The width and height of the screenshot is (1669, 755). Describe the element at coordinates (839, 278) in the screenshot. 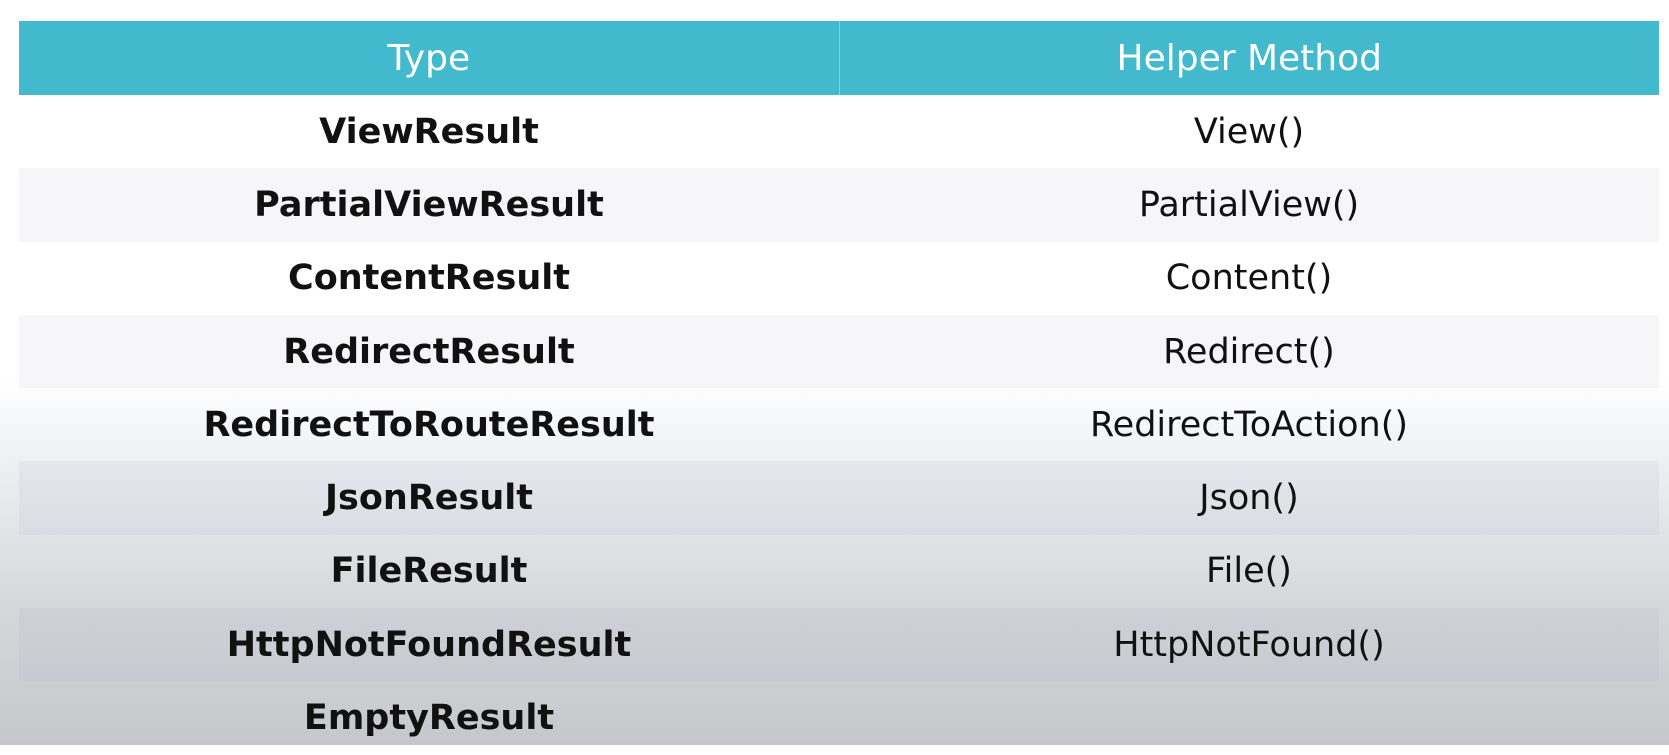

I see `table-row: ContentResult Content()` at that location.